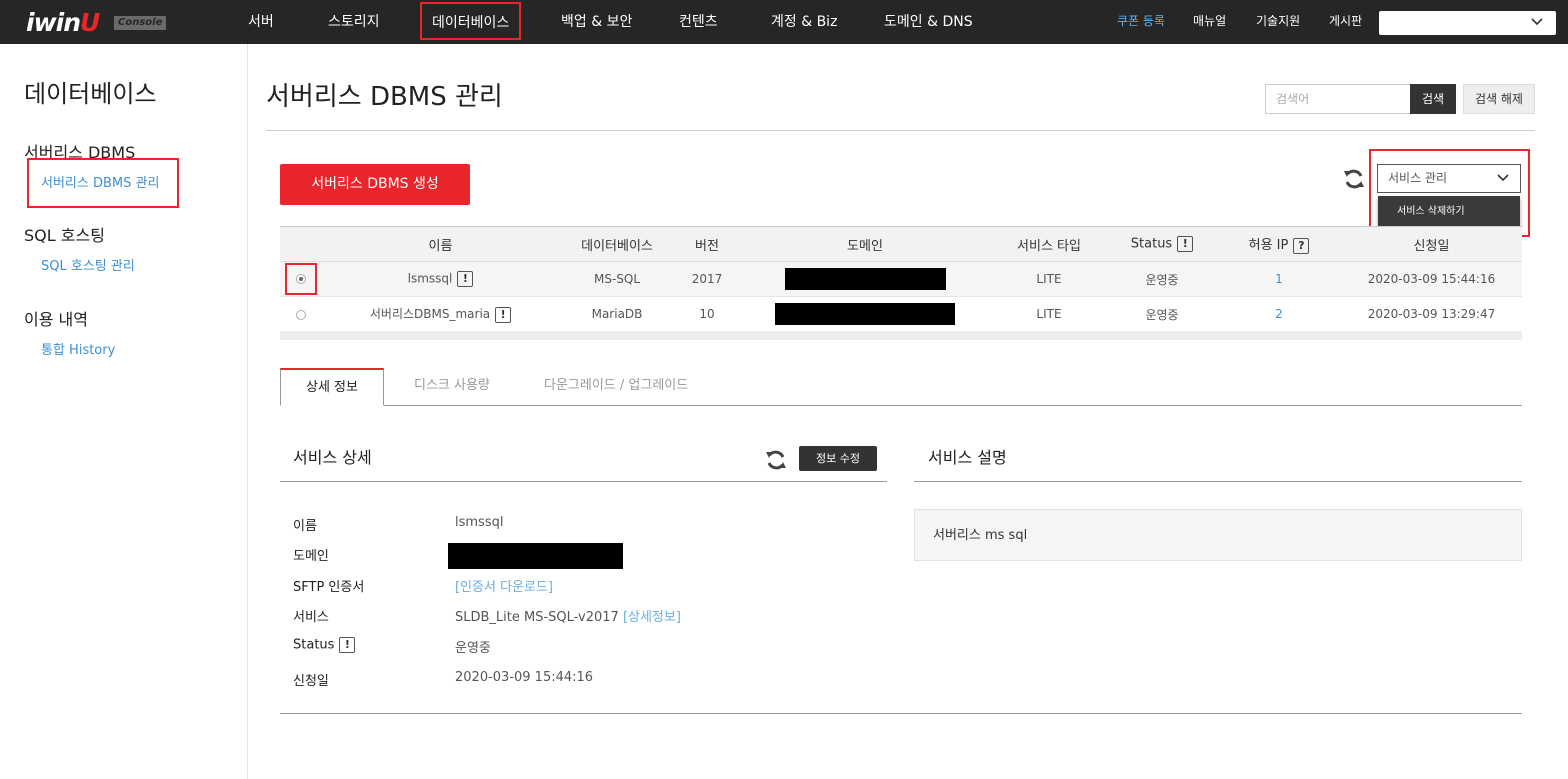  What do you see at coordinates (1449, 178) in the screenshot?
I see `service-manage-select: 서비스 관리` at bounding box center [1449, 178].